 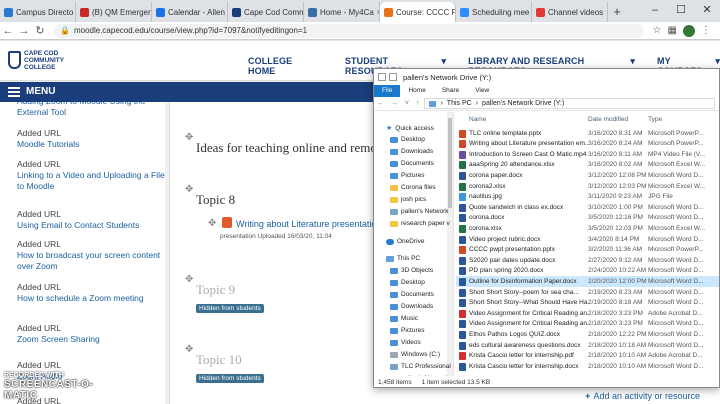 I want to click on maximize-button: ☐, so click(x=681, y=11).